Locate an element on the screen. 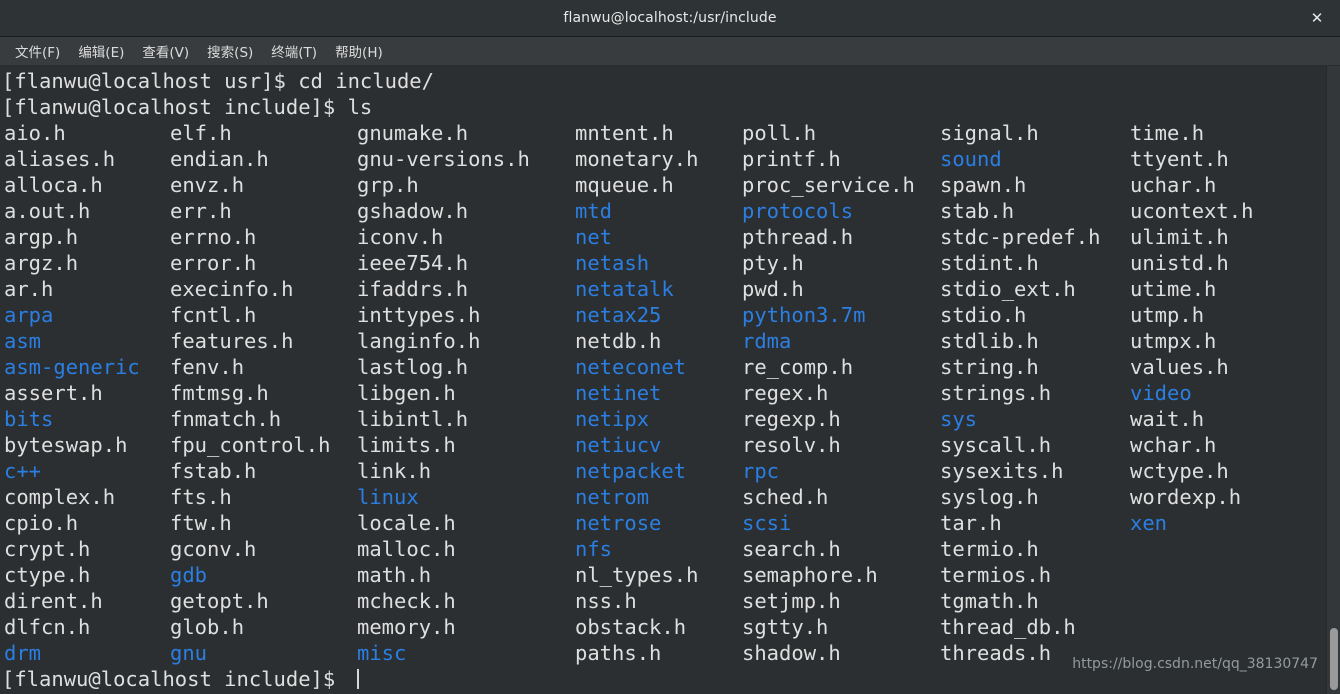  listing-file: uchar.h is located at coordinates (1173, 185).